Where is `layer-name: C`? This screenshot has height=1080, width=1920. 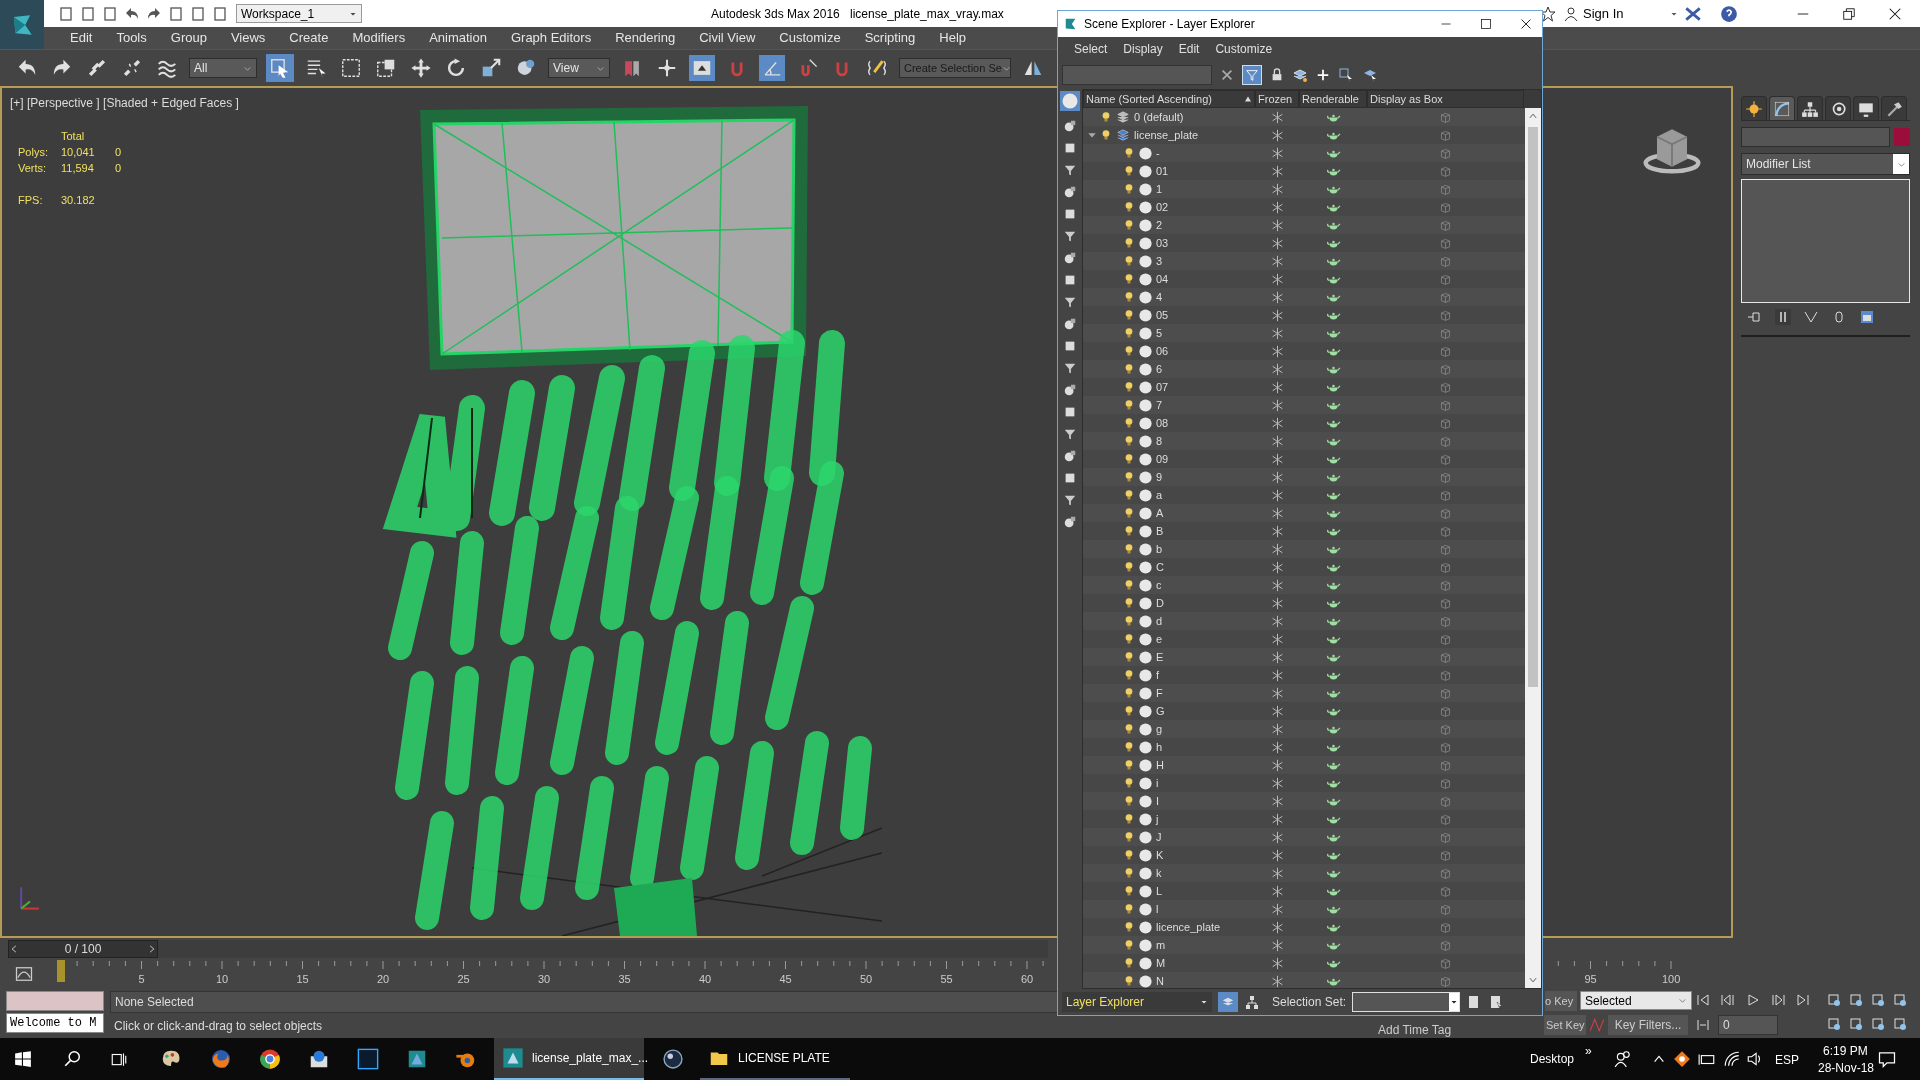 layer-name: C is located at coordinates (1160, 567).